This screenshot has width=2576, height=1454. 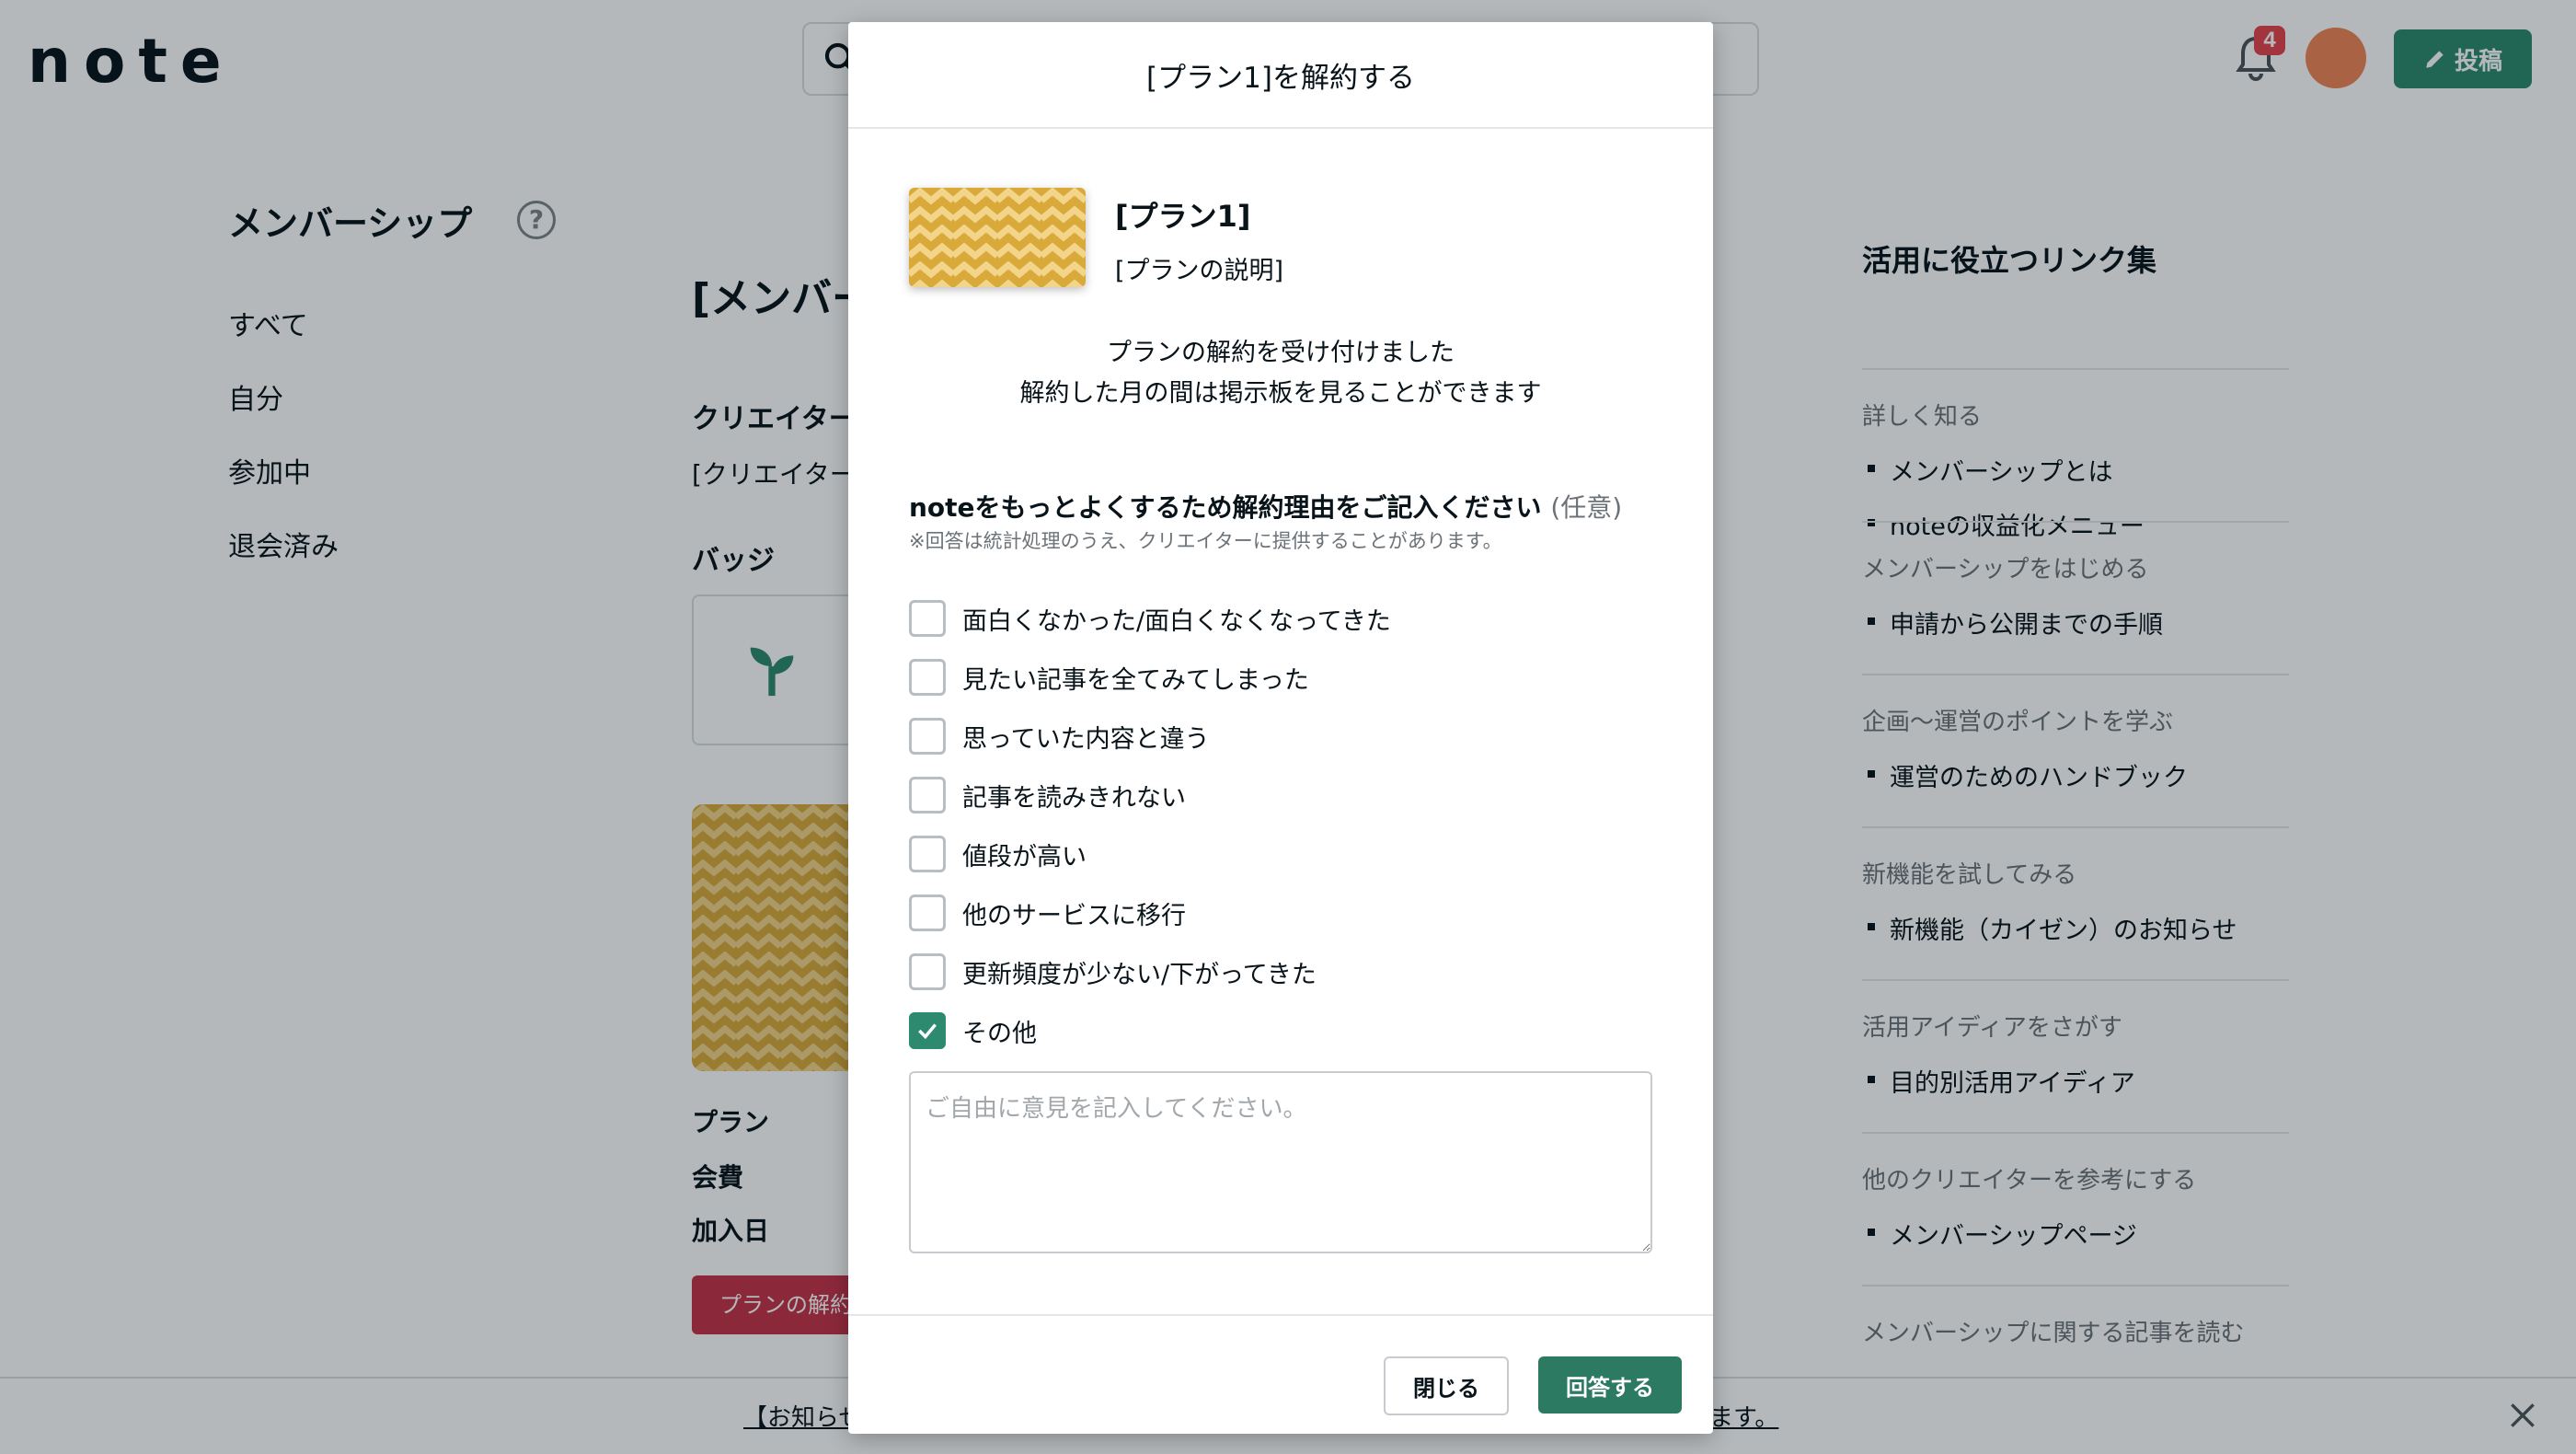 What do you see at coordinates (1281, 912) in the screenshot?
I see `reason-option: 他のサービスに移行` at bounding box center [1281, 912].